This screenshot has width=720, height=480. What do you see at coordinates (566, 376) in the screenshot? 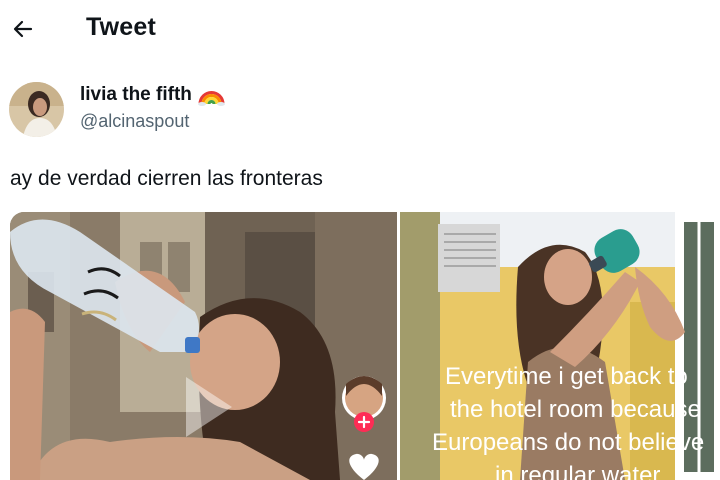
I see `caption-line: Everytime i get back to` at bounding box center [566, 376].